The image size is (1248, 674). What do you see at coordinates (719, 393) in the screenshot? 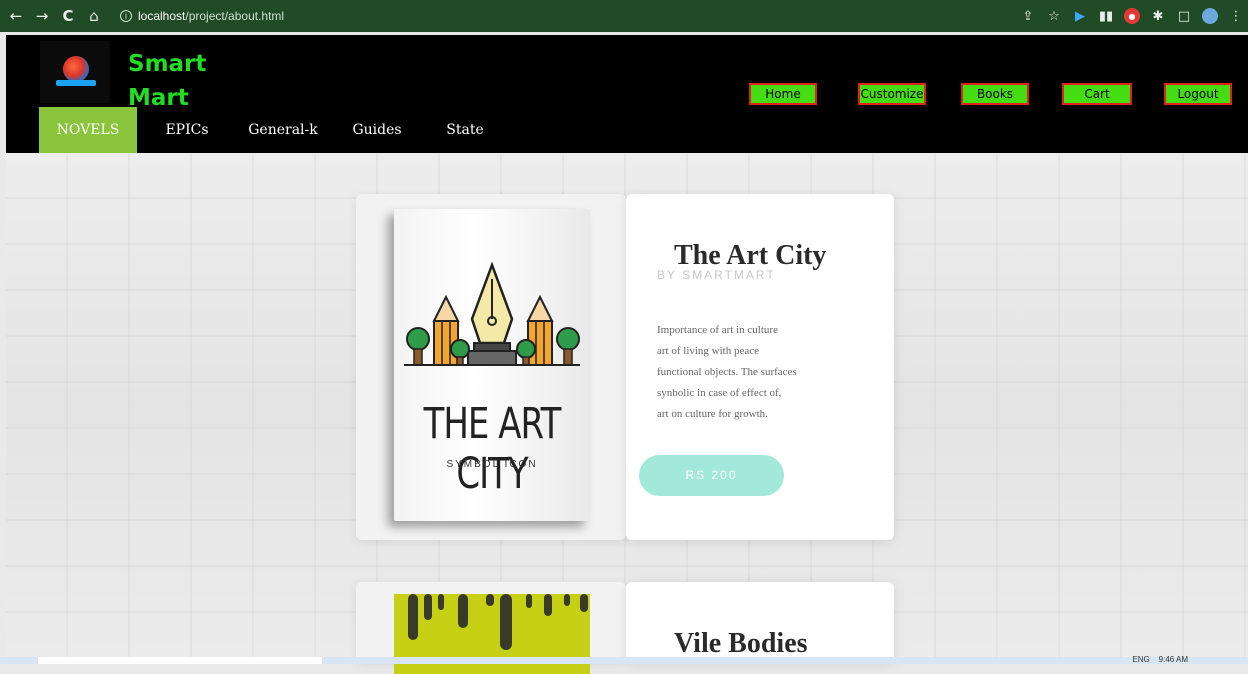
I see `description-line: synbolic in case of effect of,` at bounding box center [719, 393].